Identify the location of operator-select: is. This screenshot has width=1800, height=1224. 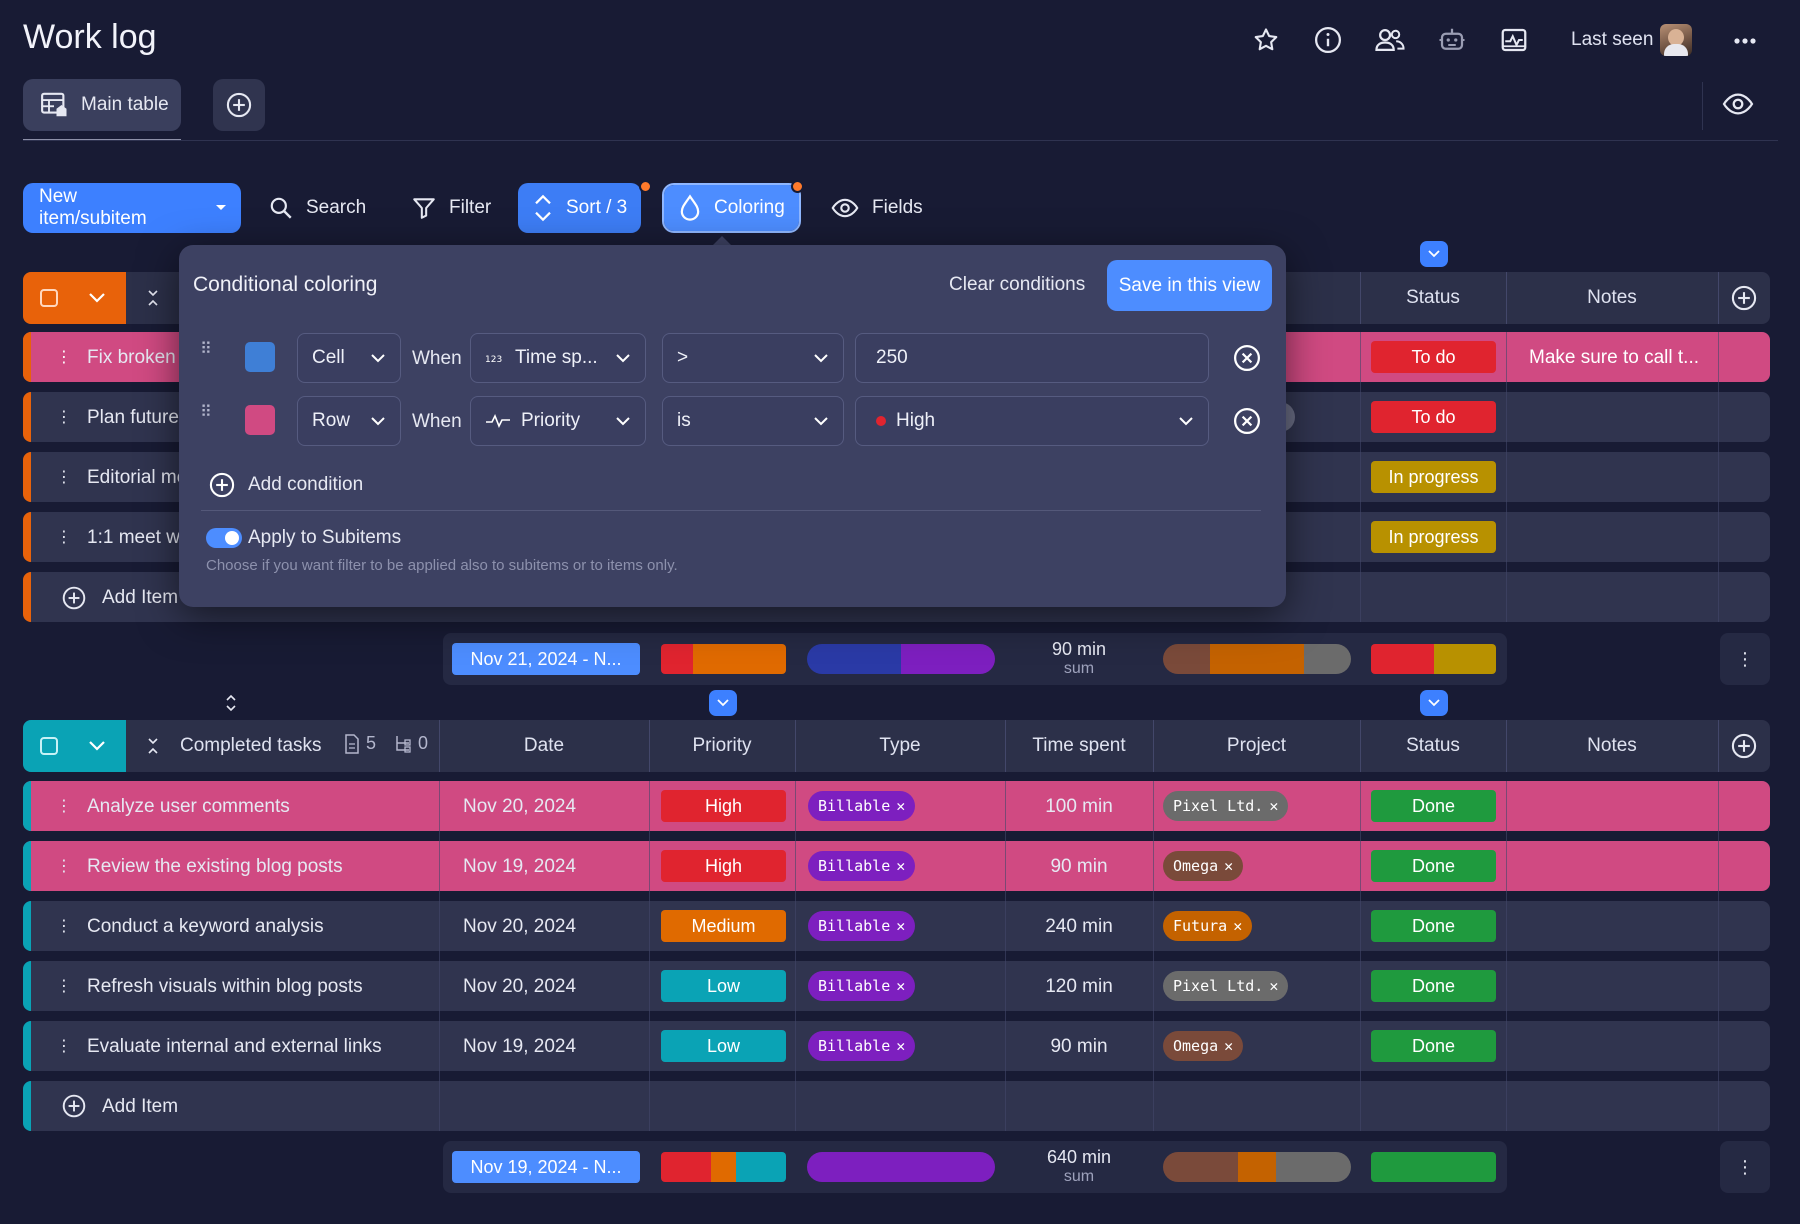
(753, 421).